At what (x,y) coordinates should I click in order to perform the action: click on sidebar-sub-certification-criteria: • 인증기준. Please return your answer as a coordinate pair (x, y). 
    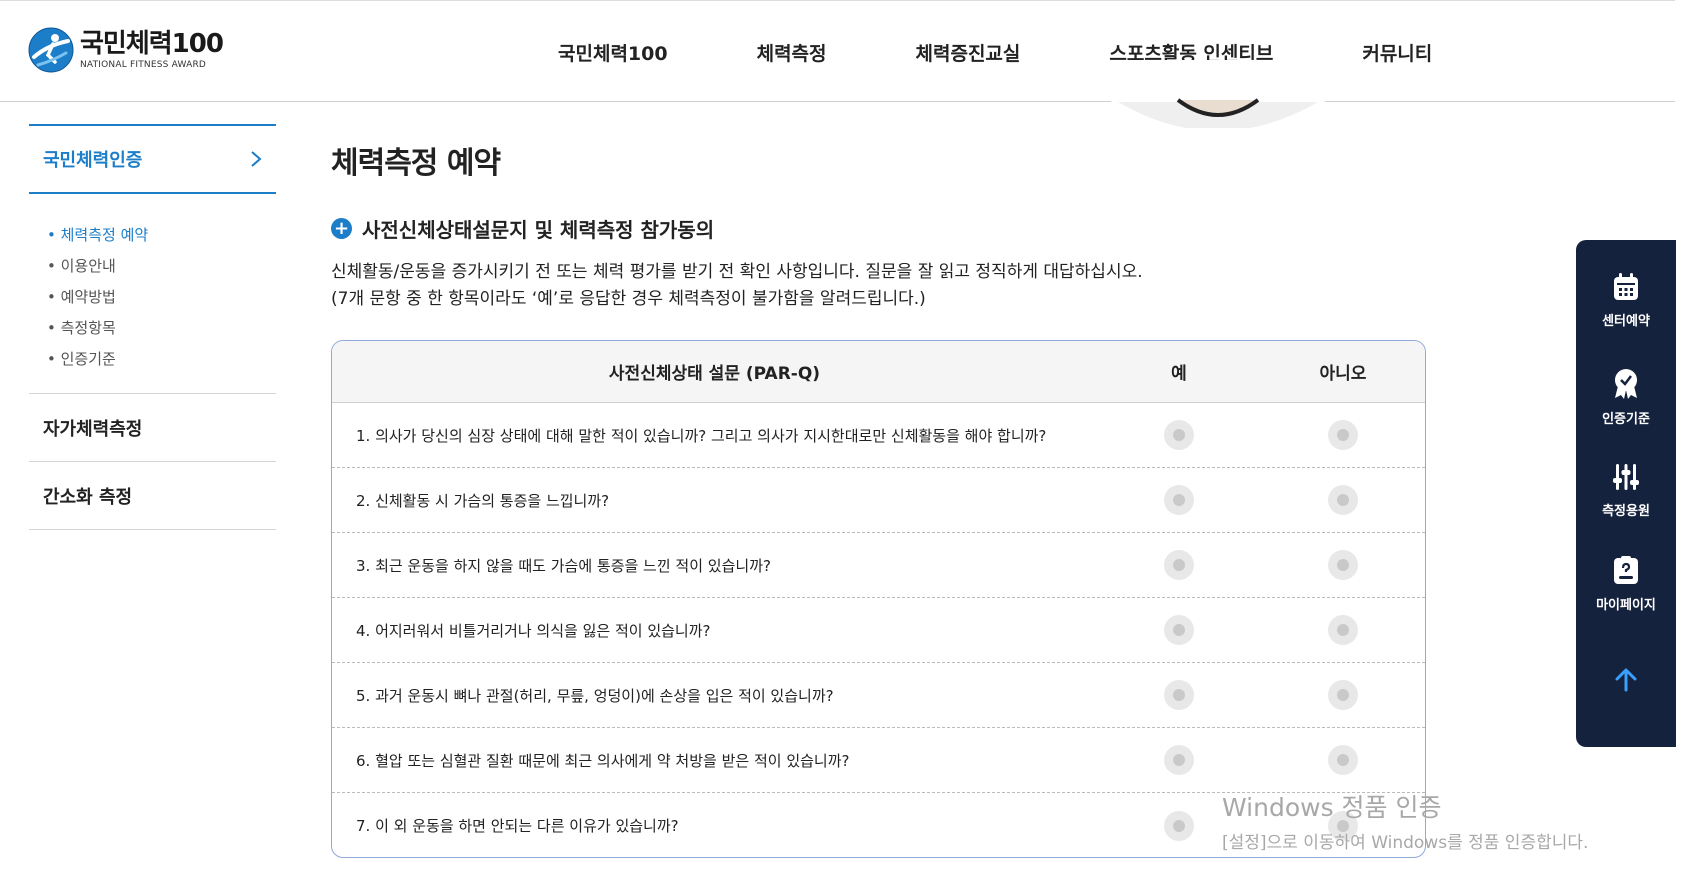
    Looking at the image, I should click on (161, 359).